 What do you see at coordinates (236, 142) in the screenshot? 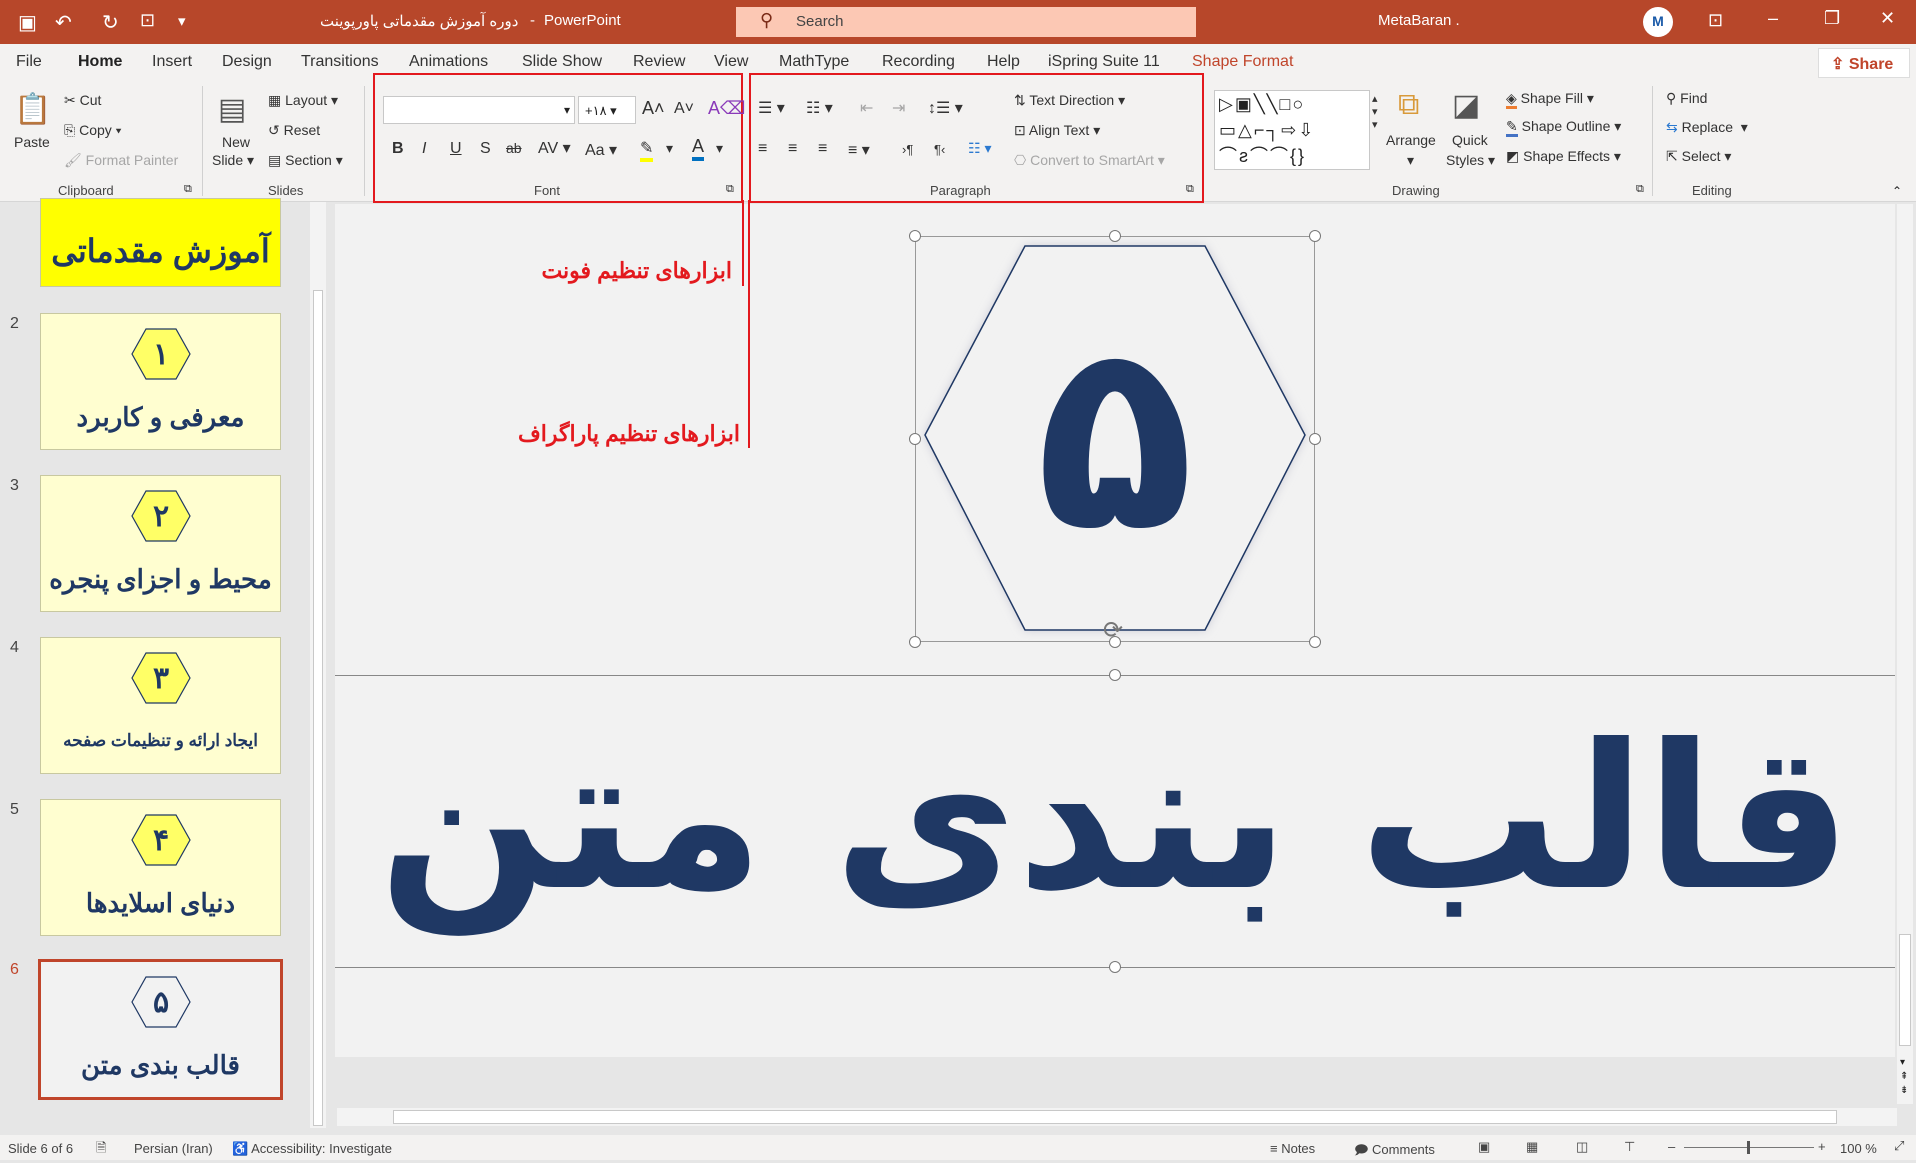
I see `new-slide-label-1: New` at bounding box center [236, 142].